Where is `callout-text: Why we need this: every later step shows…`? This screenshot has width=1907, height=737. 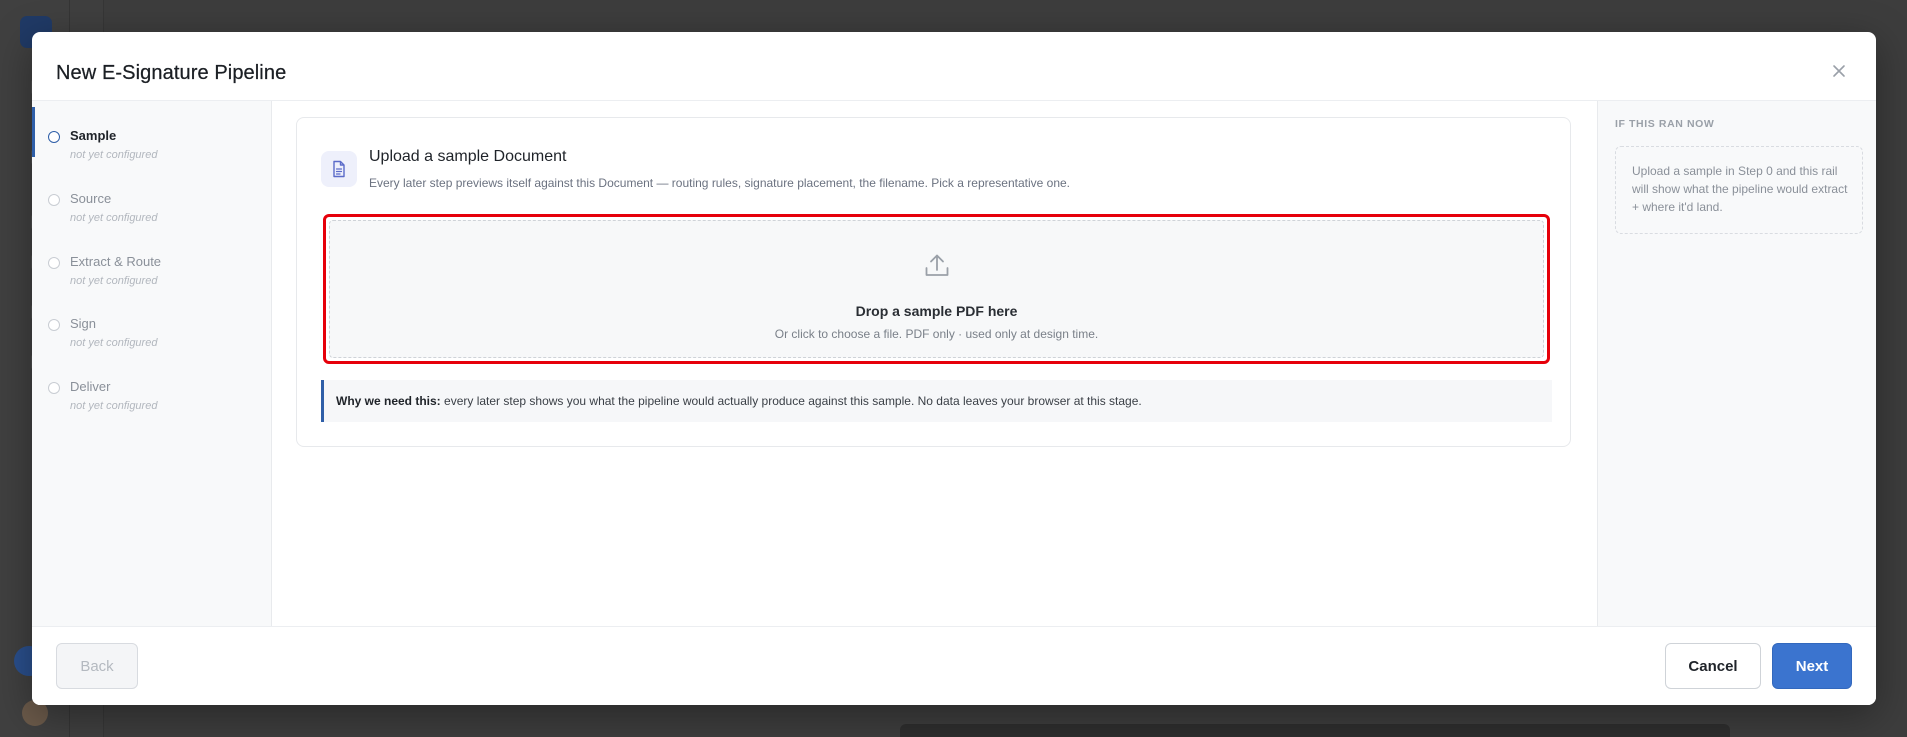 callout-text: Why we need this: every later step shows… is located at coordinates (739, 401).